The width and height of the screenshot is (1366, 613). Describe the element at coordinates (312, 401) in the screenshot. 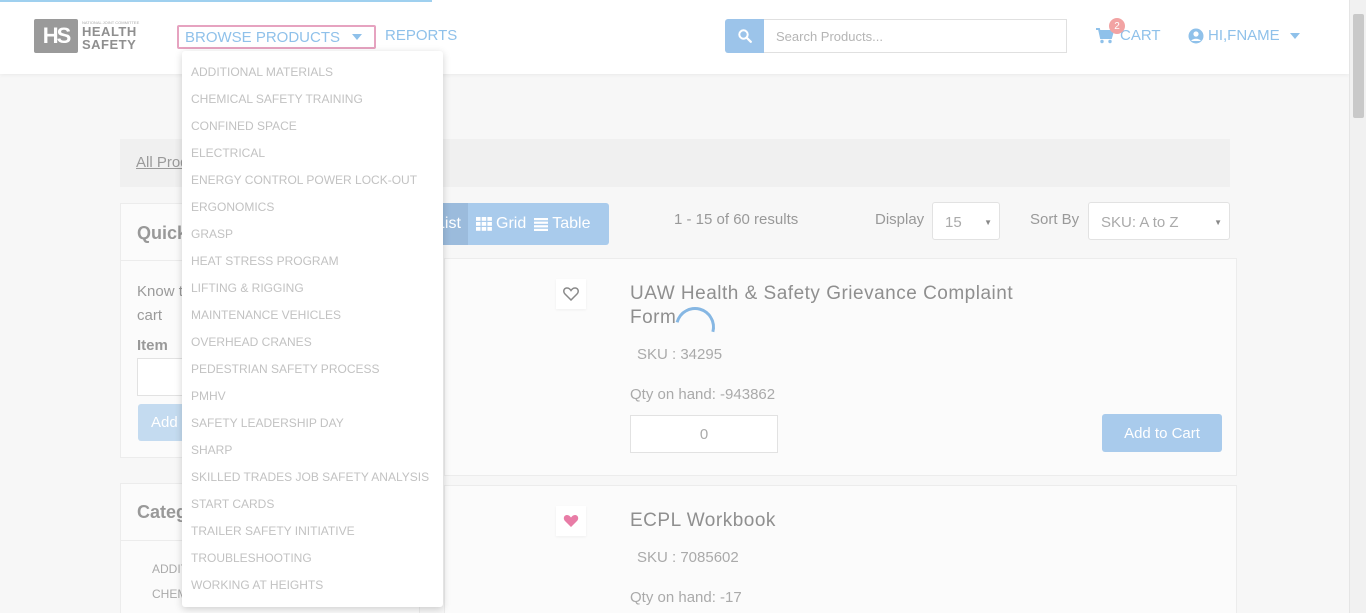

I see `dropdown-item-pmhv: PMHV` at that location.